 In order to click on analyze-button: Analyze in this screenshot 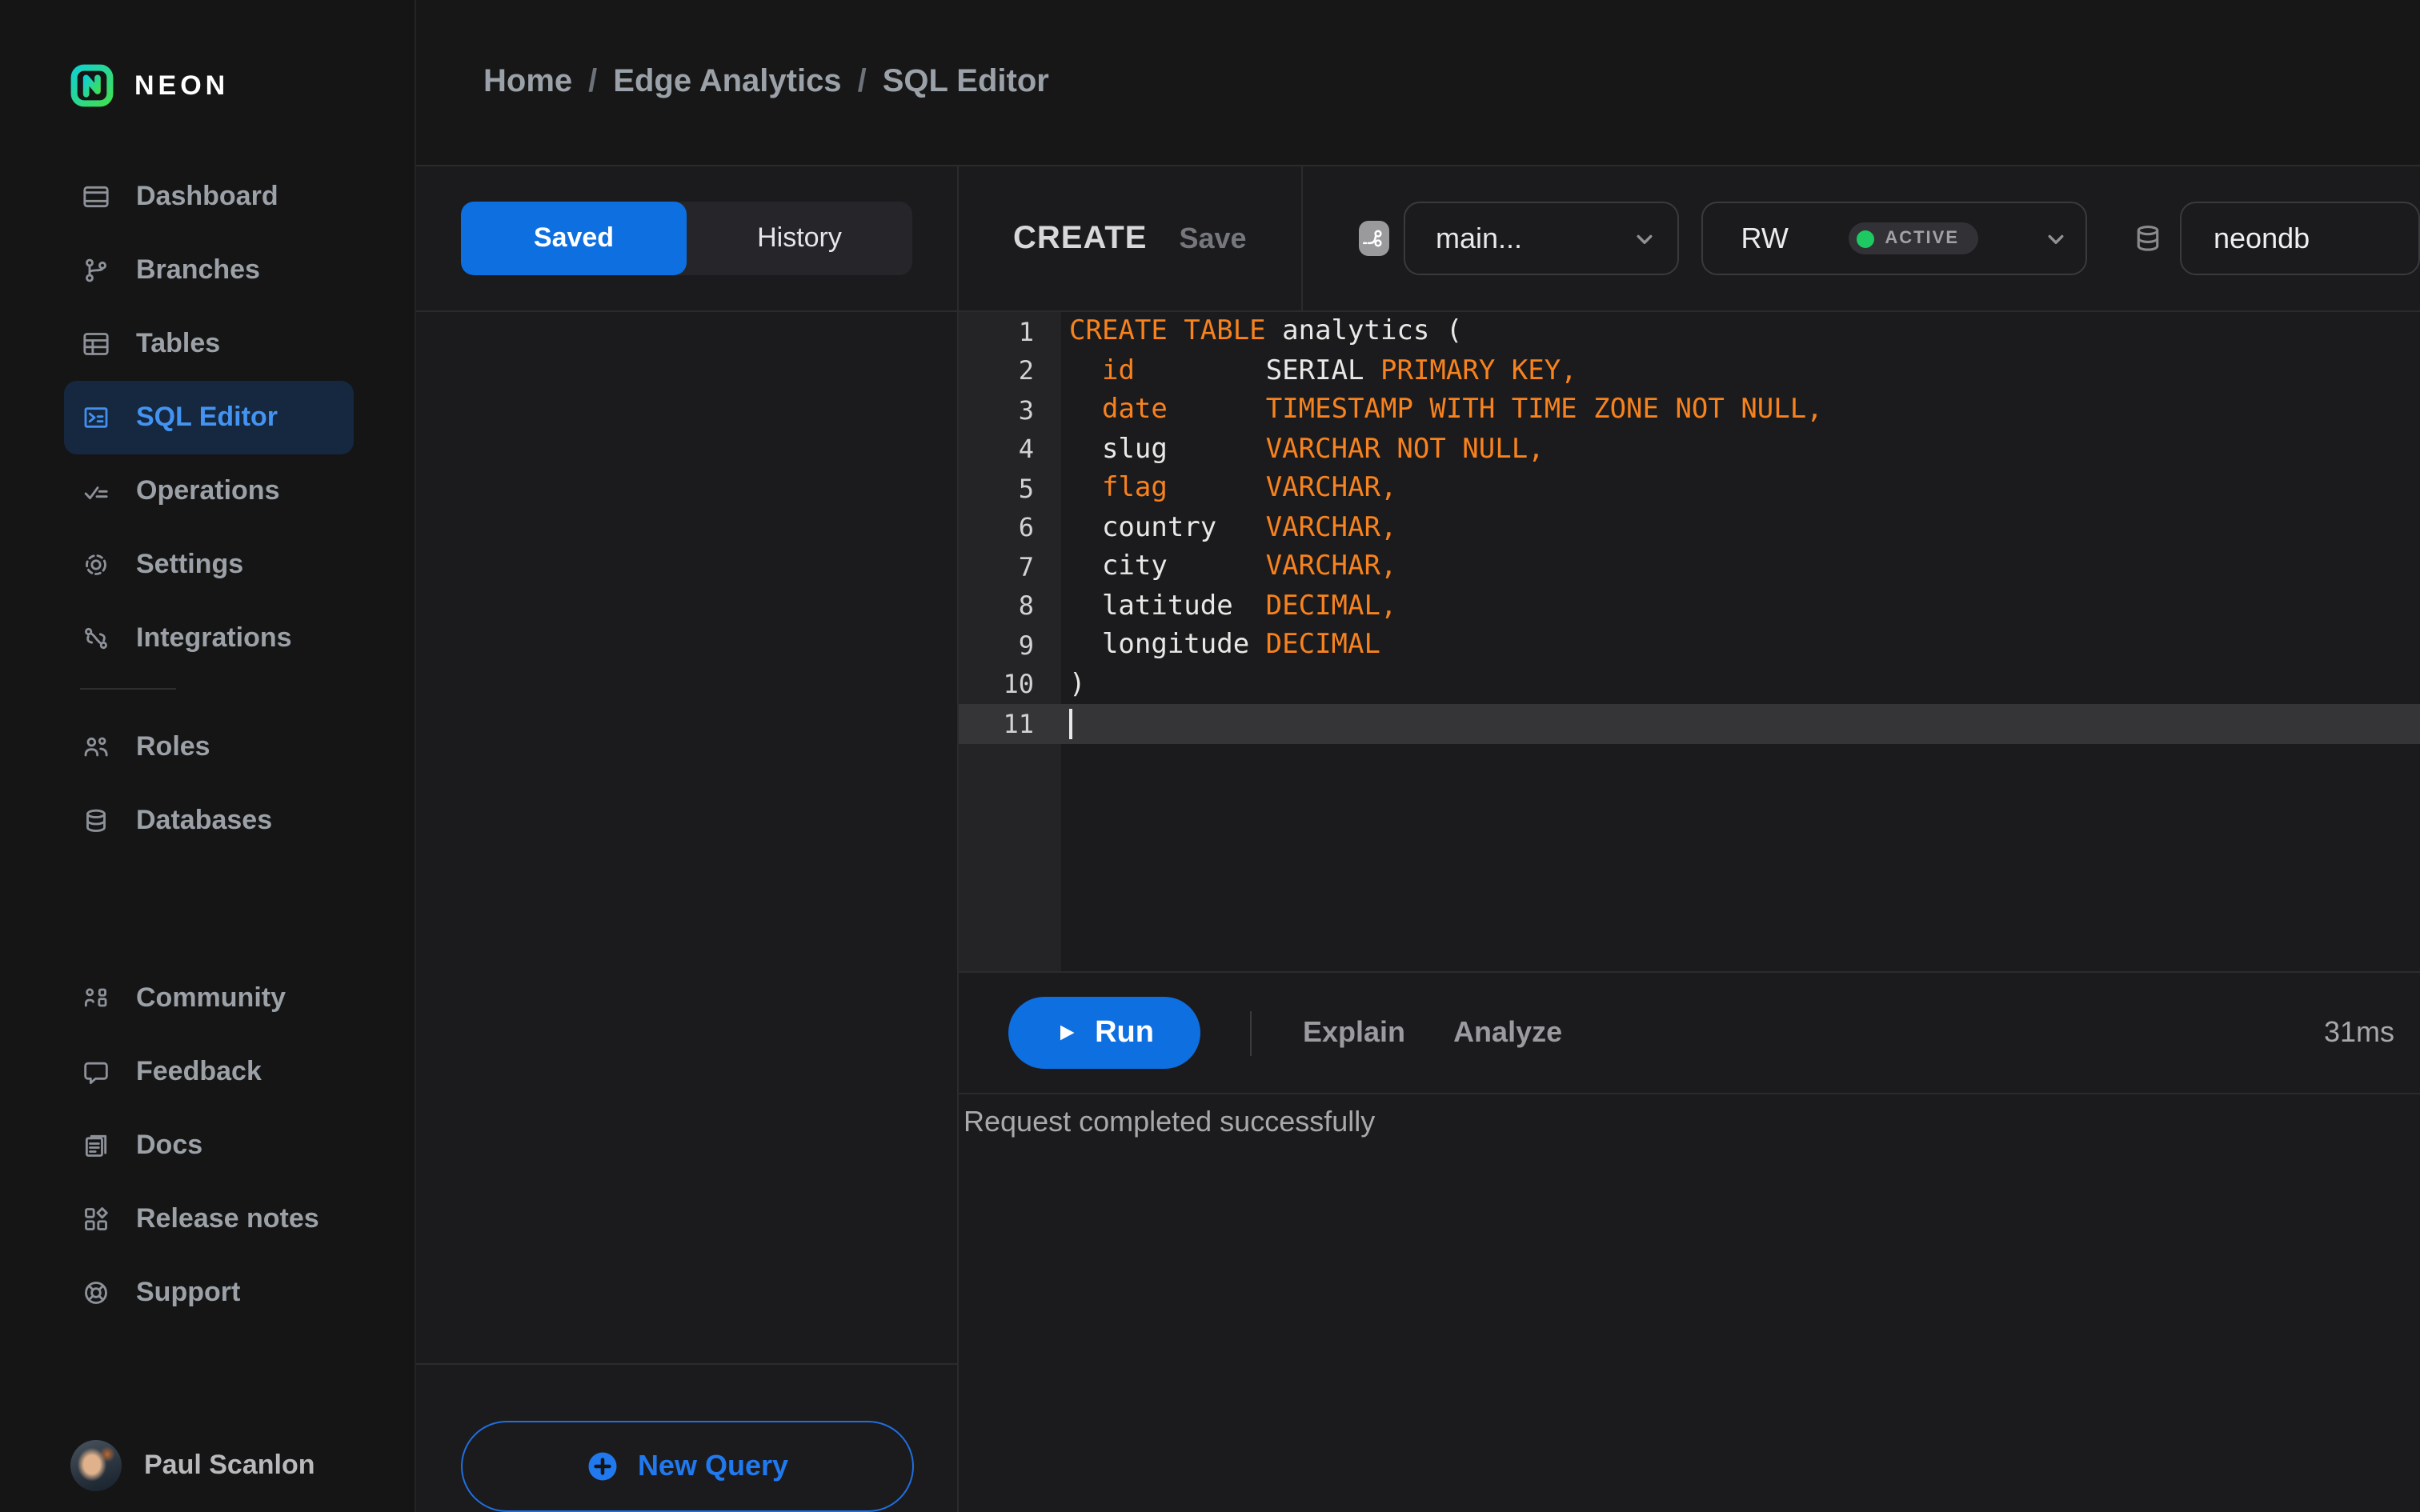, I will do `click(1507, 1033)`.